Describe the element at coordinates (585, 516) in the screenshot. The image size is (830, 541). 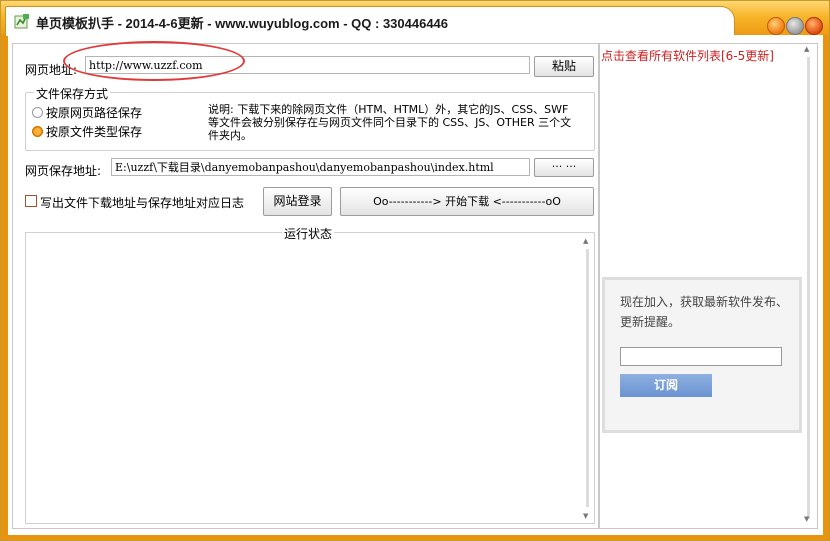
I see `scroll-down-icon: ▼` at that location.